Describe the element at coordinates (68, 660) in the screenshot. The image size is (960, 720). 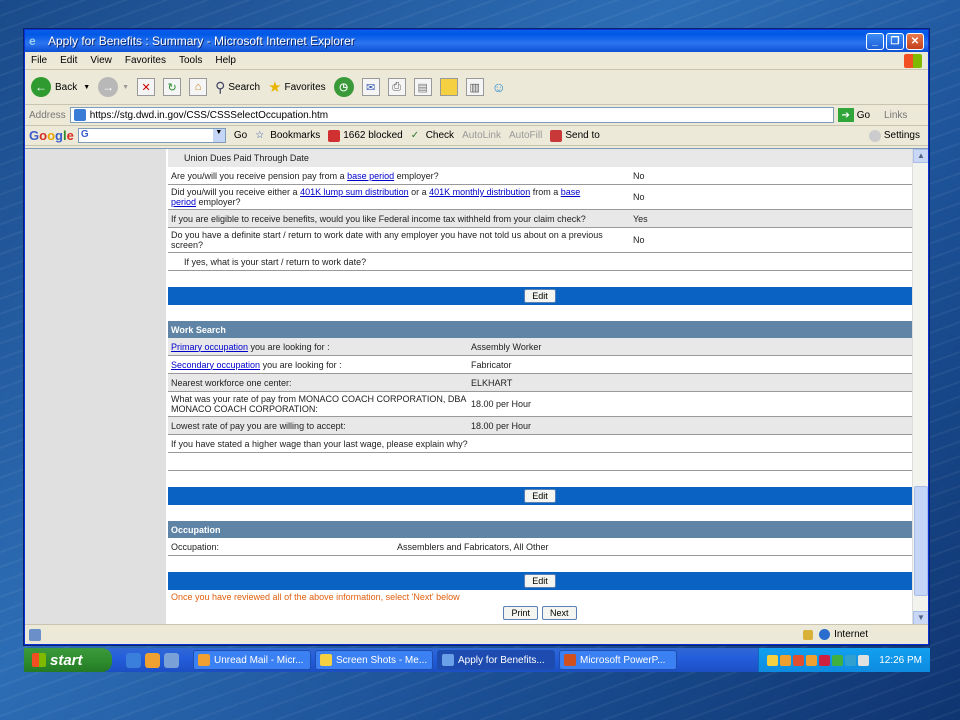
I see `start-button: start` at that location.